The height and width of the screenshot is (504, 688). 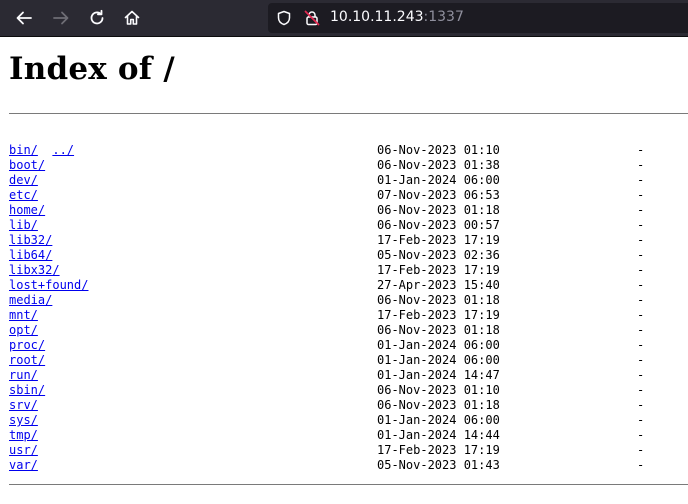 I want to click on directory-row: lib32/17-Feb-2023 17:19 -, so click(x=326, y=240).